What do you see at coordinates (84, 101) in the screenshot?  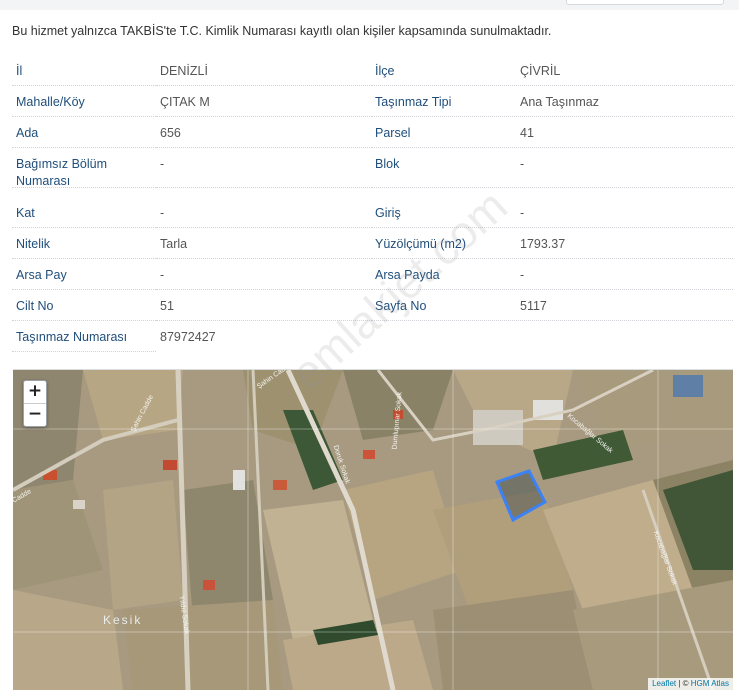 I see `mahalle-label: Mahalle/Köy` at bounding box center [84, 101].